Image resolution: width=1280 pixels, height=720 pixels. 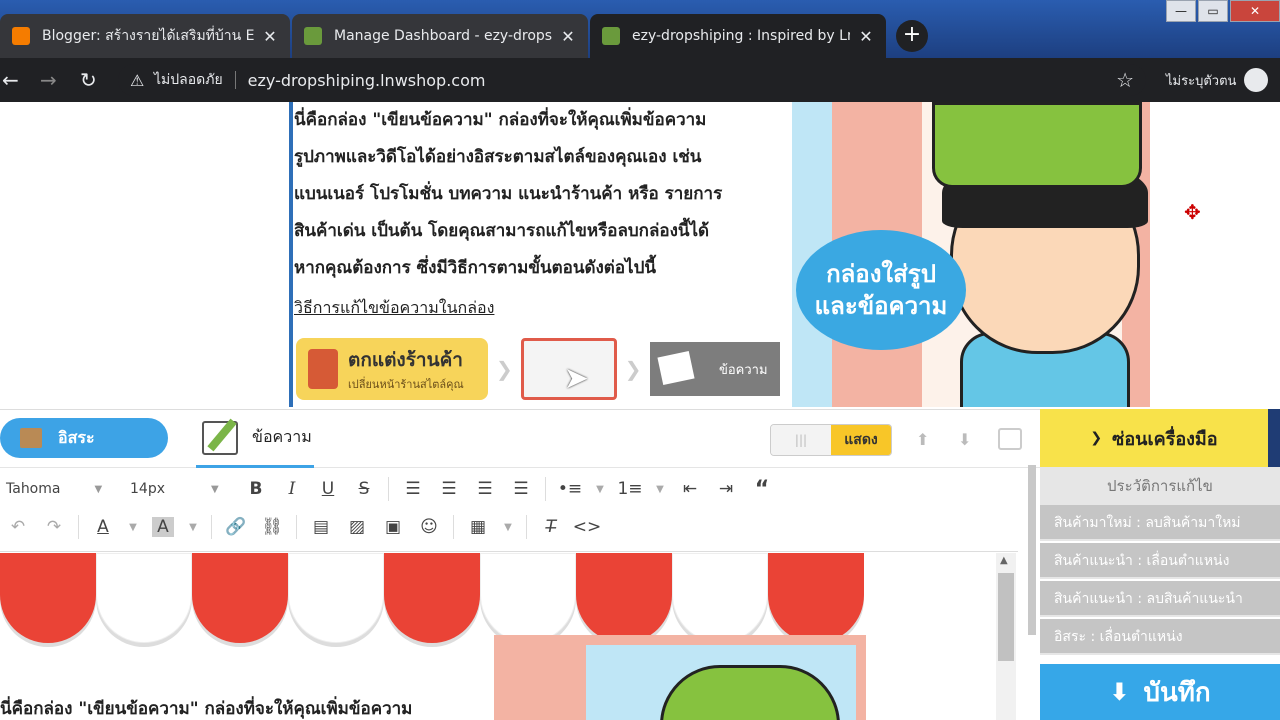 I want to click on blogger-icon, so click(x=21, y=36).